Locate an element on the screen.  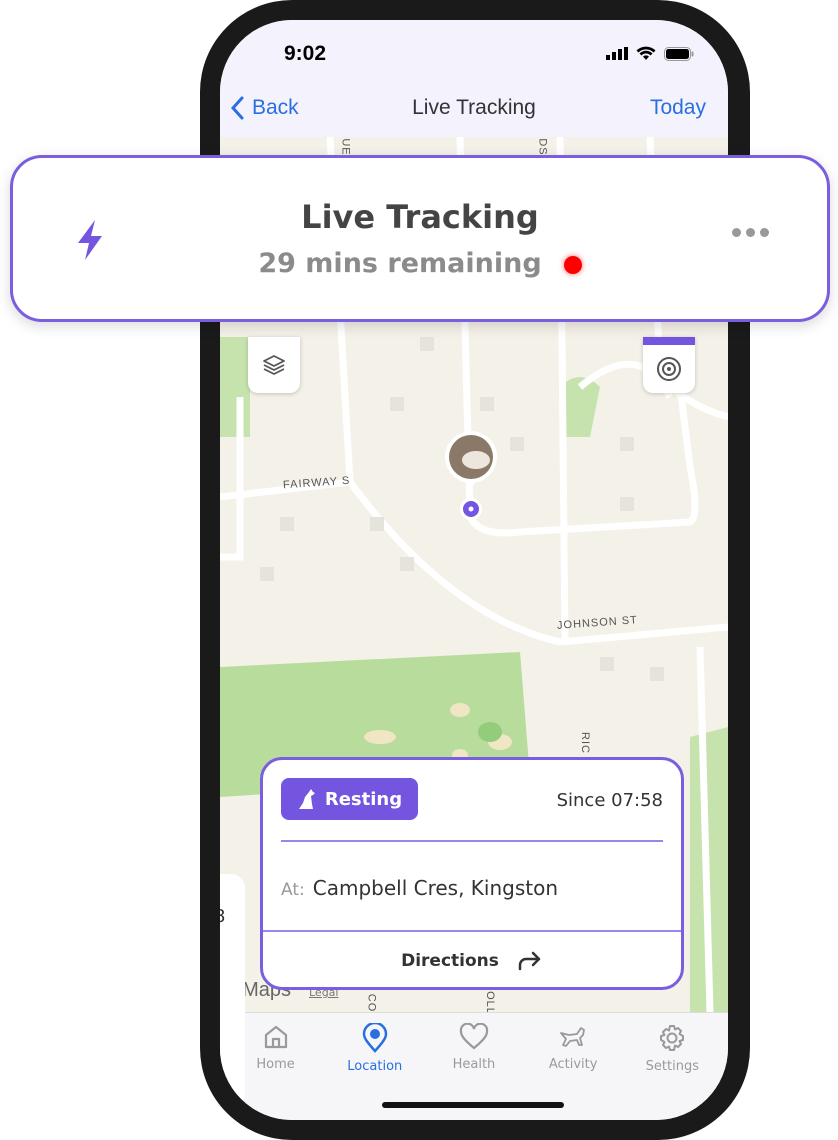
more-button is located at coordinates (750, 232).